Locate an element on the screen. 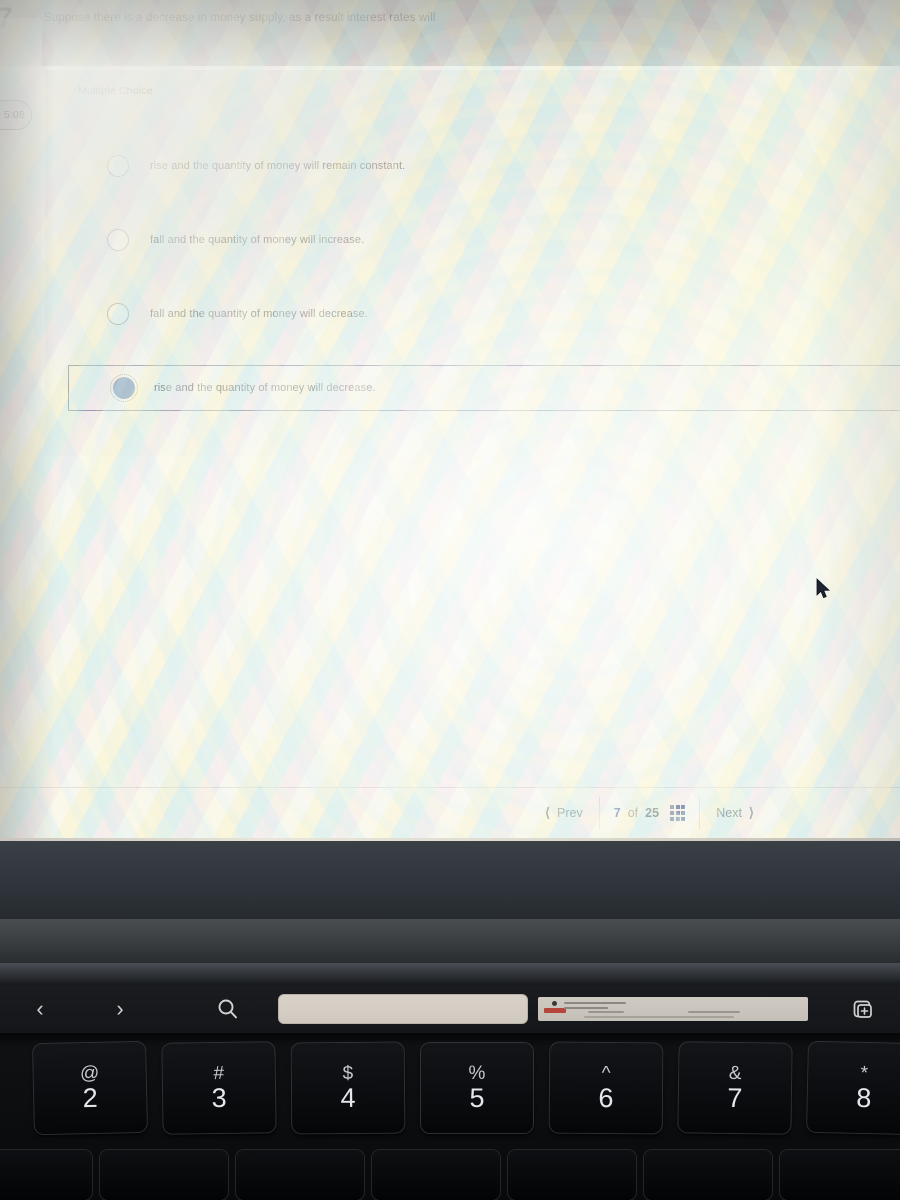 Image resolution: width=900 pixels, height=1200 pixels. magnifier-icon is located at coordinates (228, 1009).